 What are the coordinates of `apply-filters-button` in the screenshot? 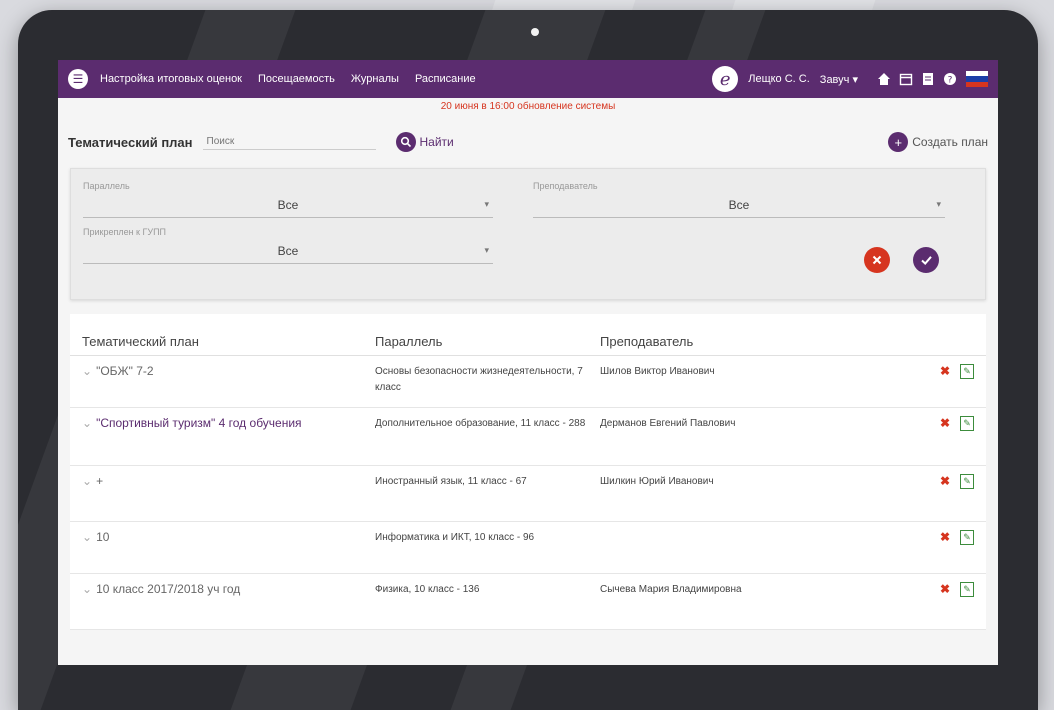 It's located at (926, 260).